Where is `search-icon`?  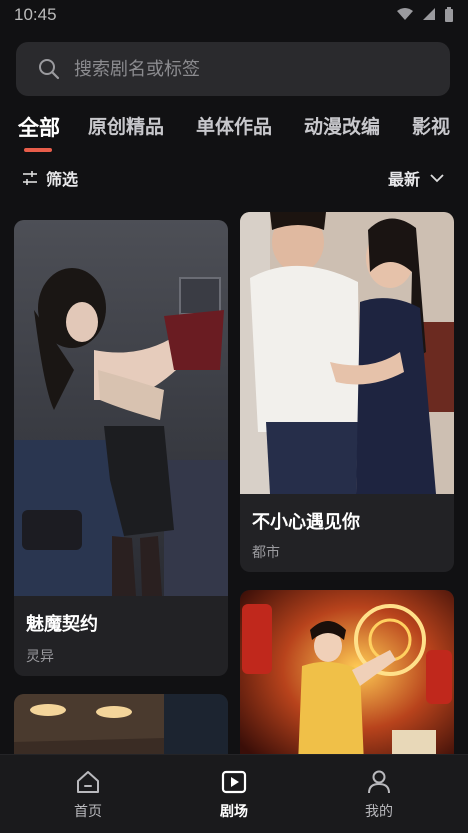 search-icon is located at coordinates (49, 69).